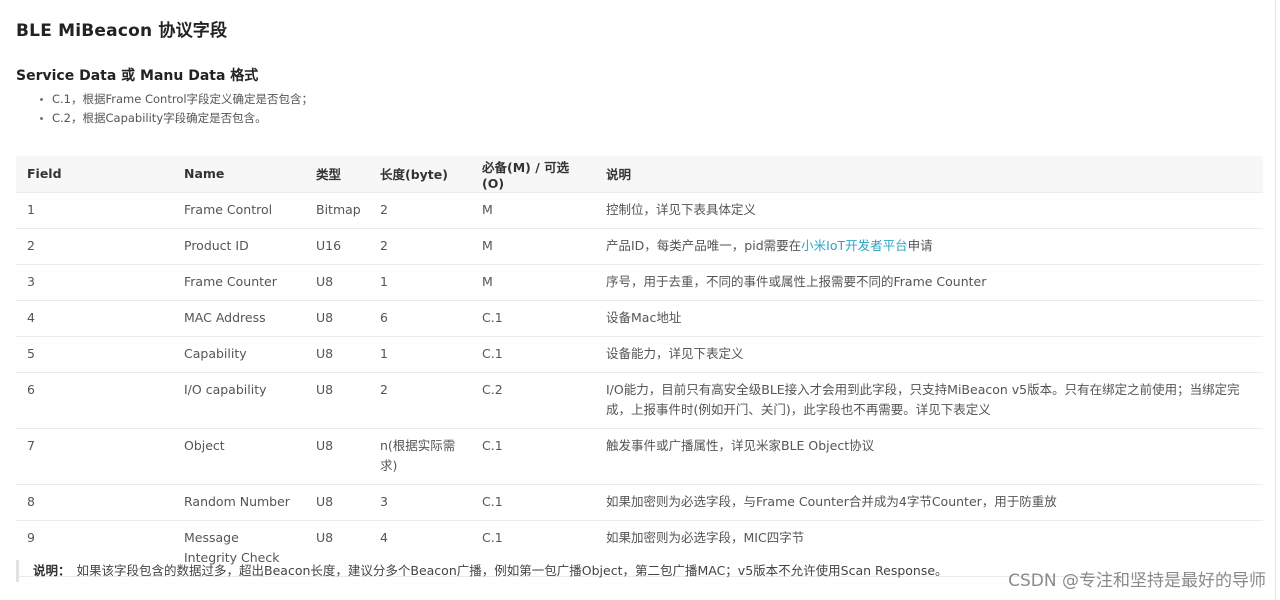 The image size is (1280, 600). What do you see at coordinates (44, 174) in the screenshot?
I see `header-field: Field` at bounding box center [44, 174].